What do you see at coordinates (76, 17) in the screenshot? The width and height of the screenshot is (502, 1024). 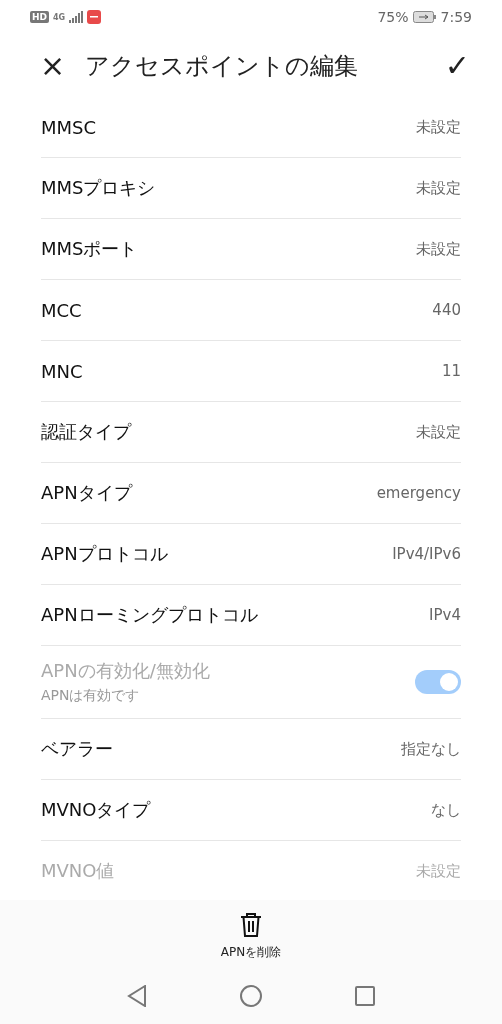 I see `signal-icon` at bounding box center [76, 17].